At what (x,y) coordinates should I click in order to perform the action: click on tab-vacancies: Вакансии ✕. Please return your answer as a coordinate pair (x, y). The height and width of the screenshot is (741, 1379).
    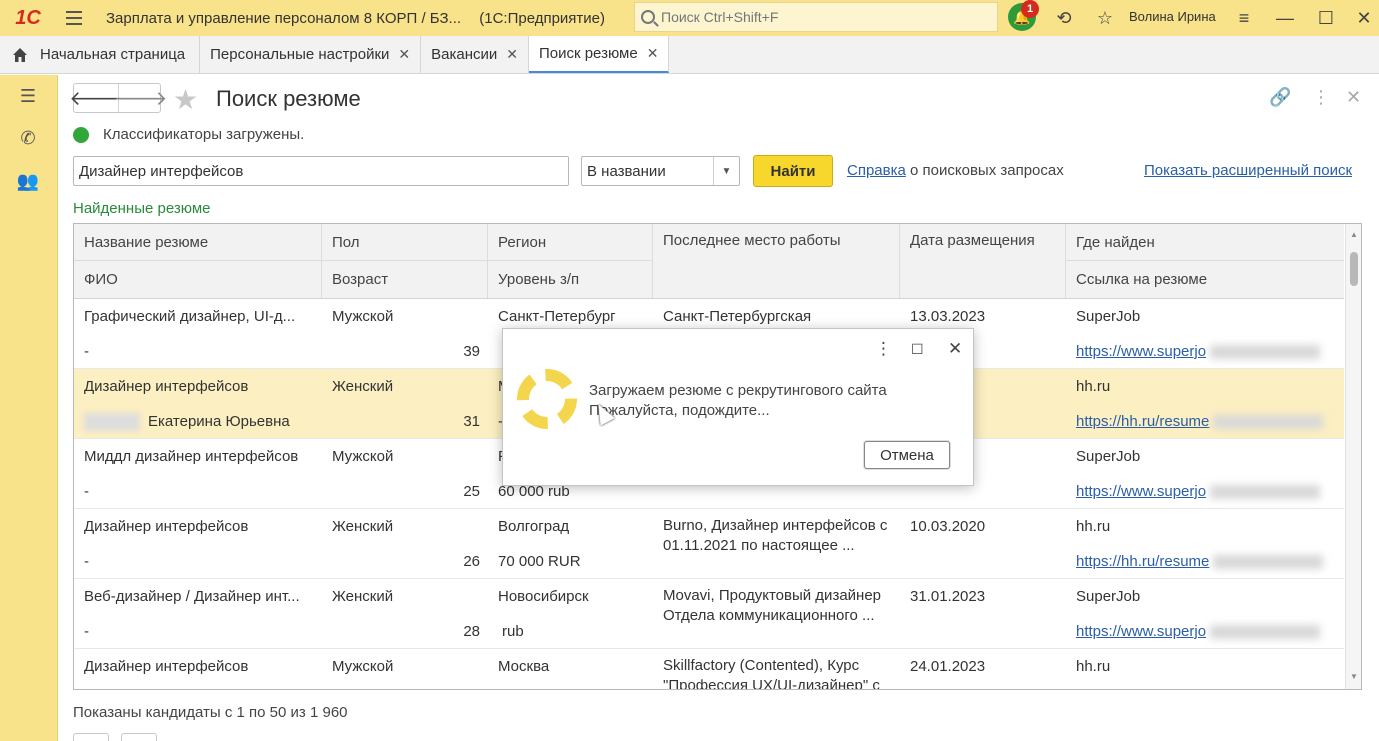
    Looking at the image, I should click on (475, 54).